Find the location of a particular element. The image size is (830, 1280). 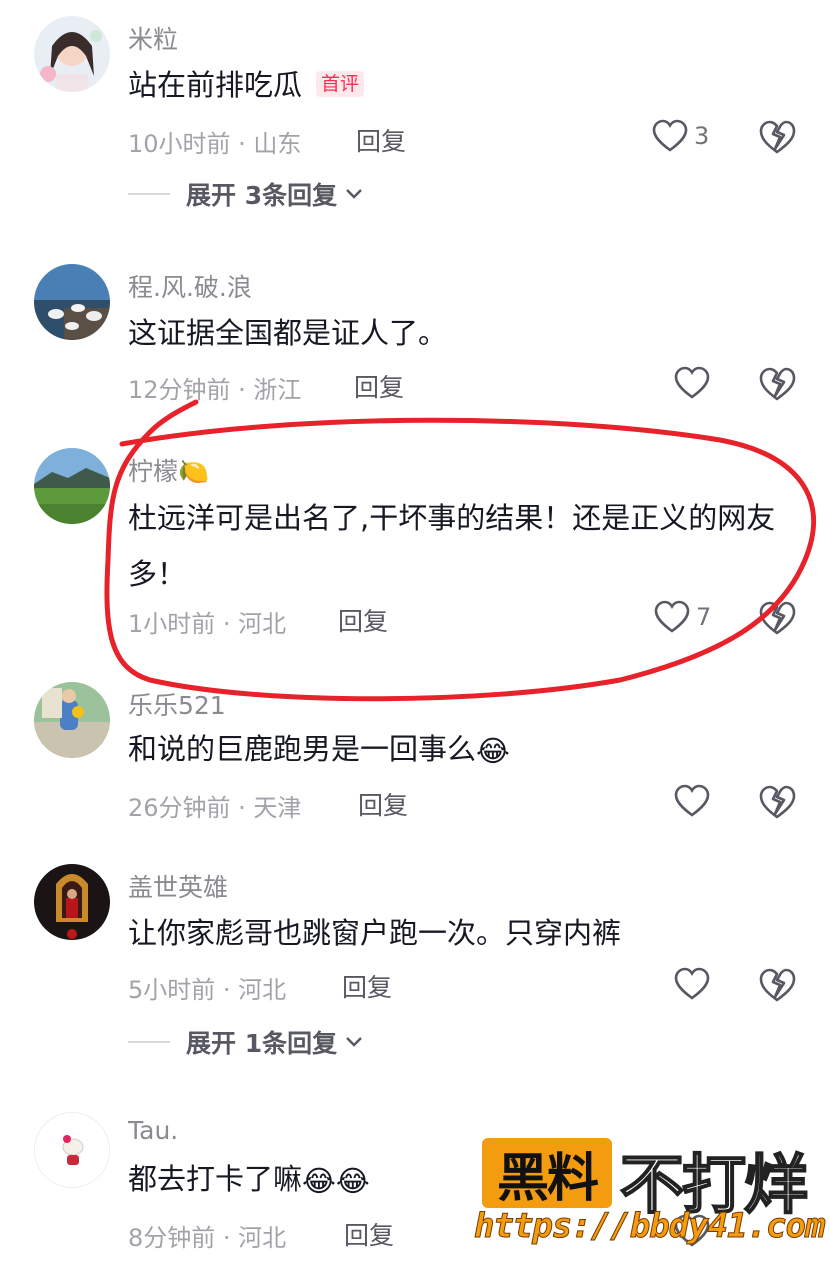

like-count: 3 is located at coordinates (702, 136).